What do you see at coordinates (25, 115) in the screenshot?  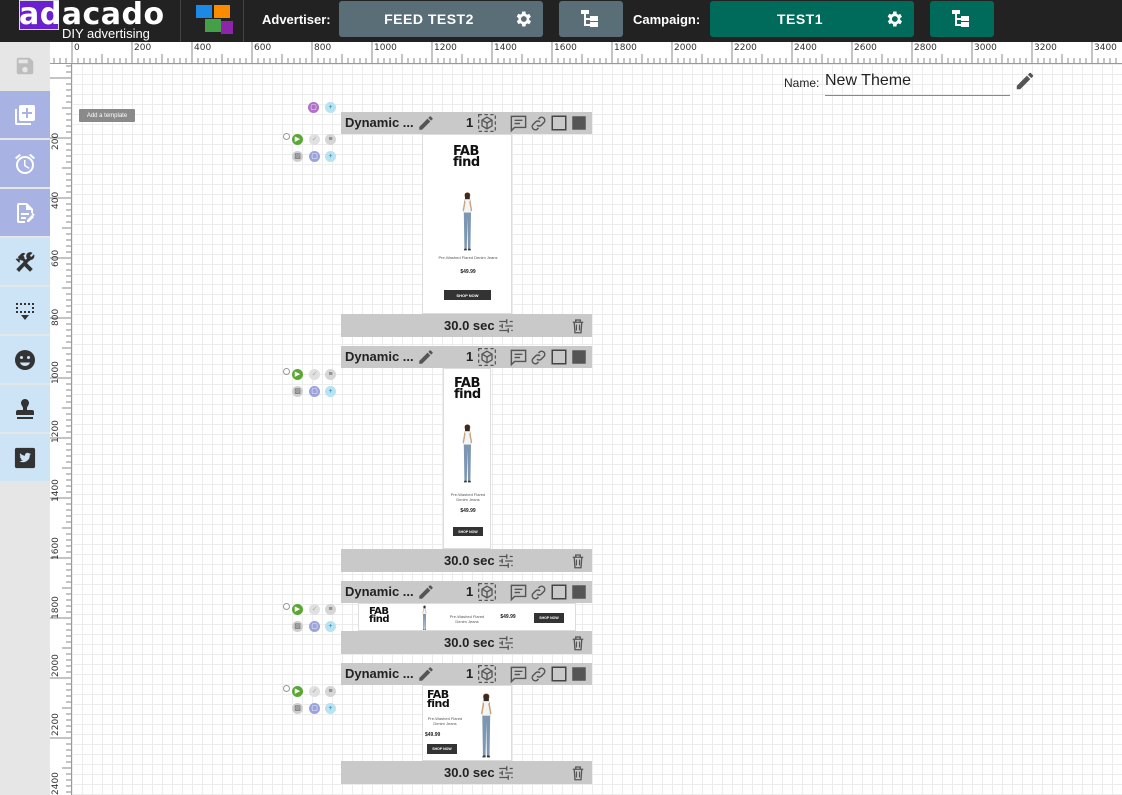 I see `add-template-button` at bounding box center [25, 115].